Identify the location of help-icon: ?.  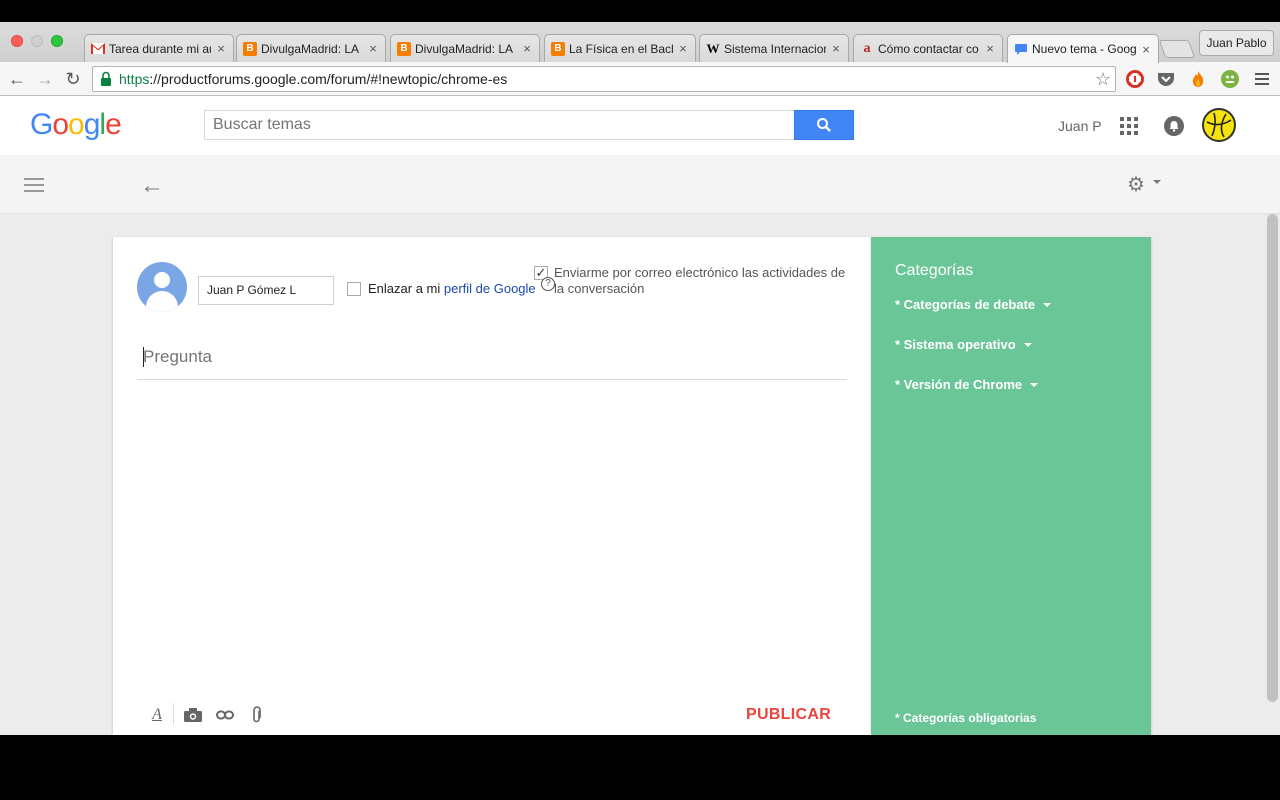
(548, 284).